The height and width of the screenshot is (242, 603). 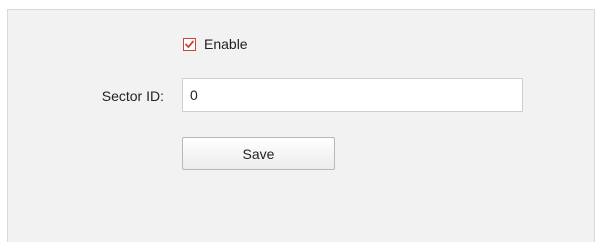 What do you see at coordinates (258, 153) in the screenshot?
I see `save-button: Save` at bounding box center [258, 153].